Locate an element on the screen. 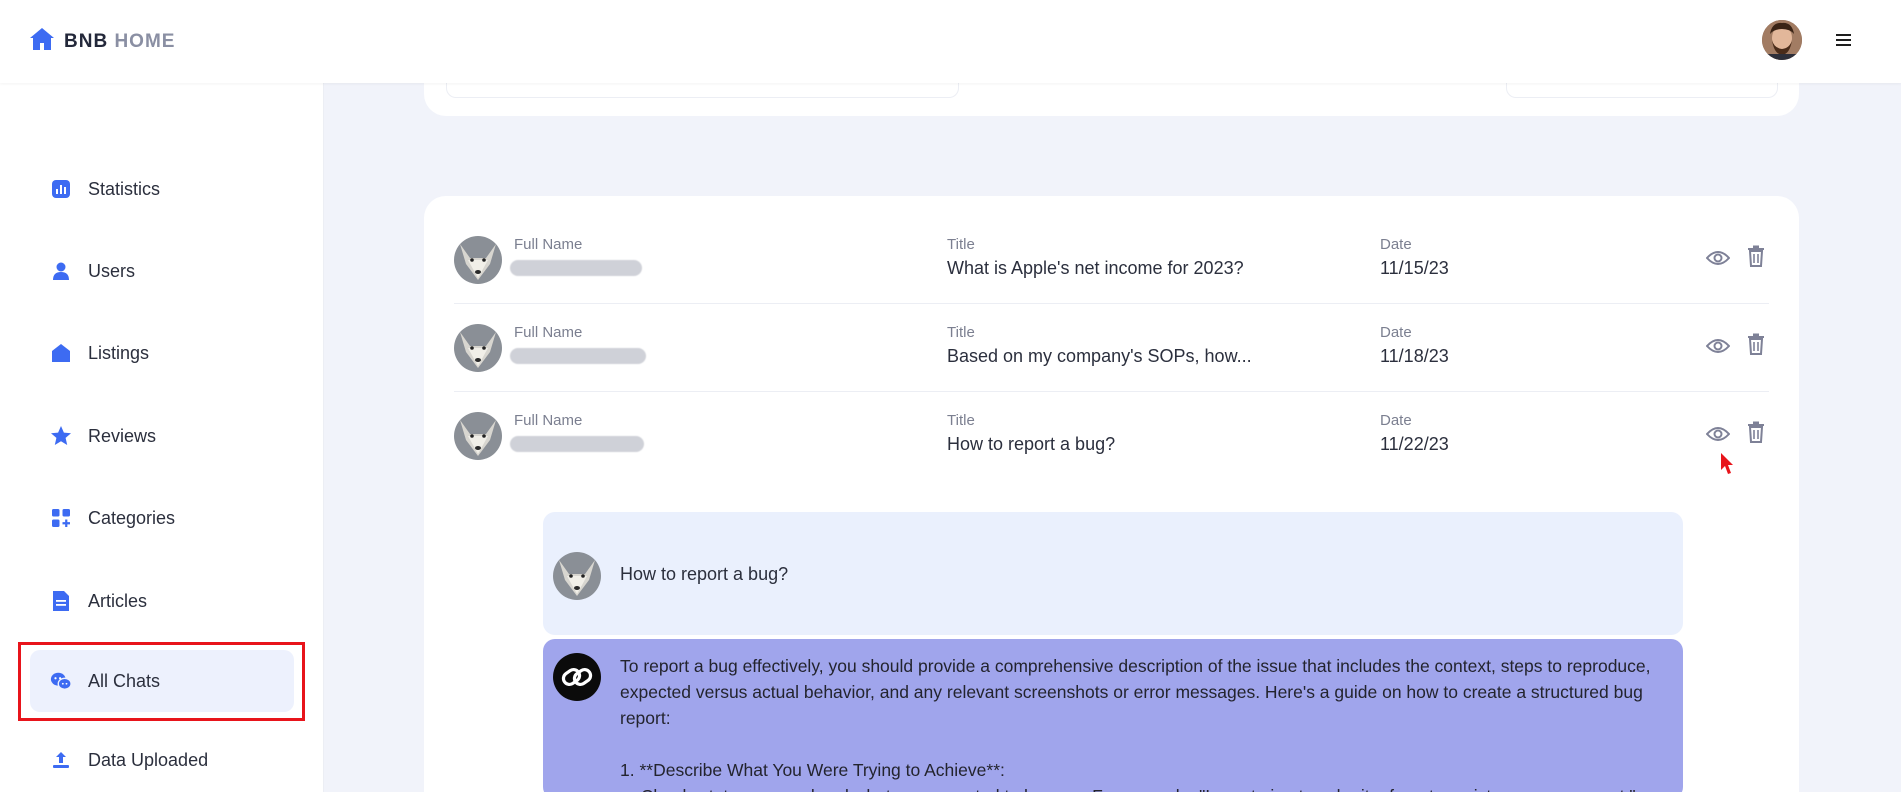  categories-icon is located at coordinates (61, 518).